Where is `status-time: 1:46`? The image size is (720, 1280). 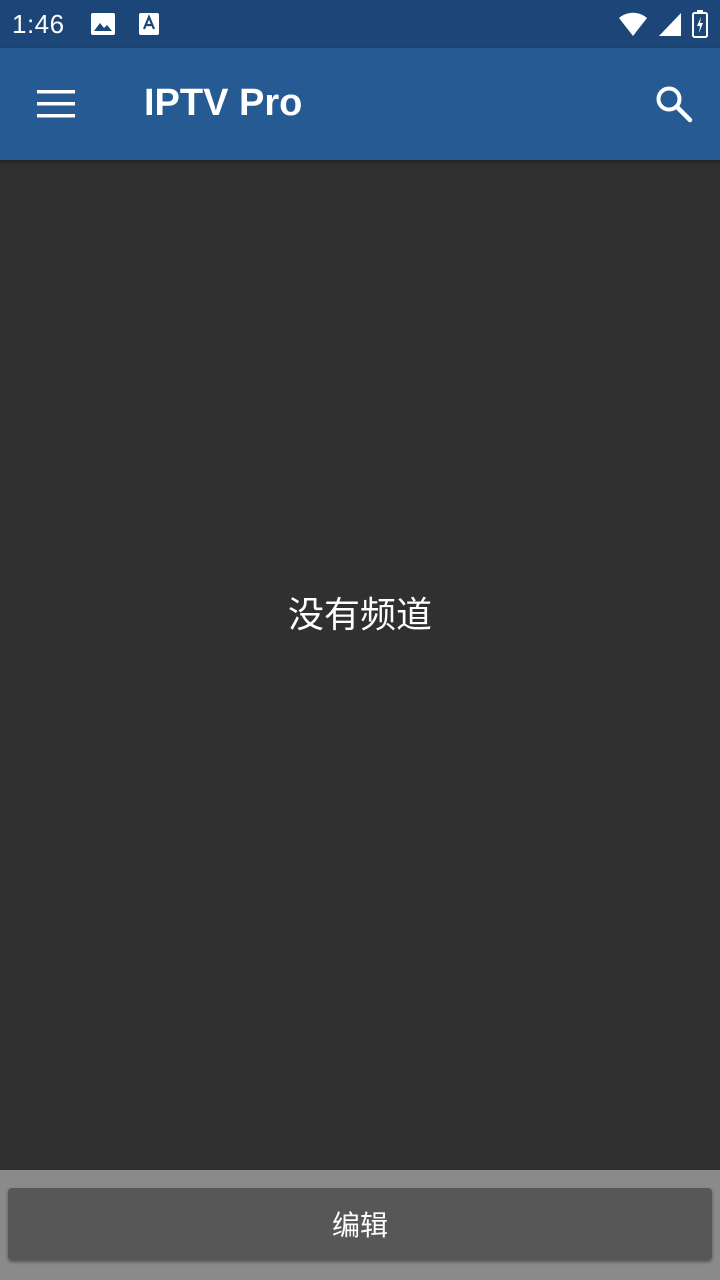
status-time: 1:46 is located at coordinates (38, 24).